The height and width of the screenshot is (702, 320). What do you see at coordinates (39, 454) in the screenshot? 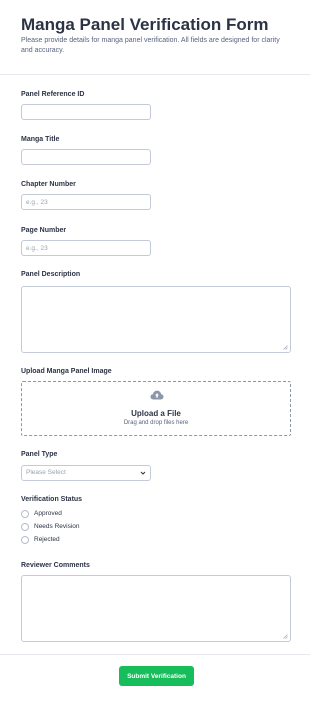
I see `panel-type-label: Panel Type` at bounding box center [39, 454].